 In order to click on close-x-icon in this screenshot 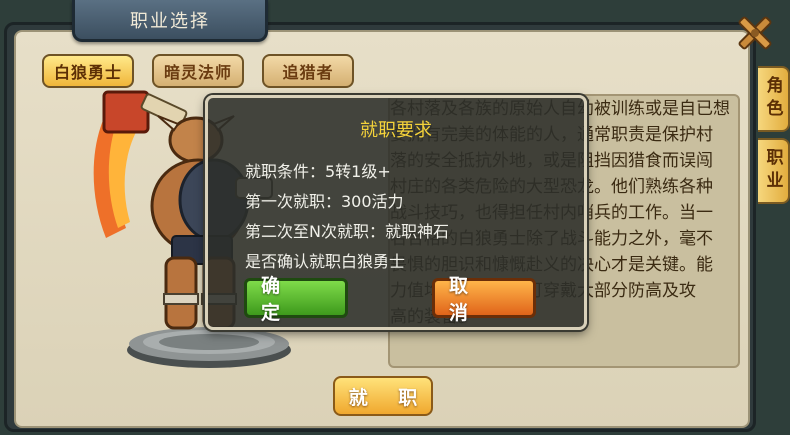, I will do `click(755, 33)`.